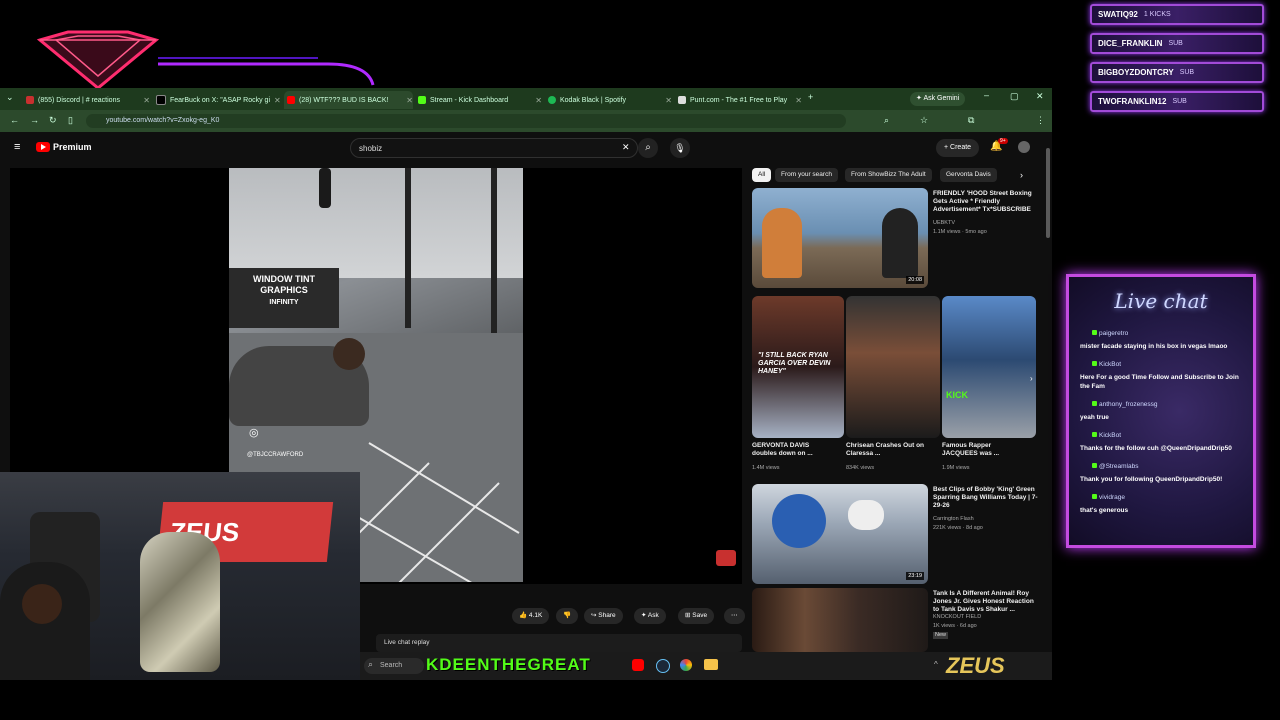 The width and height of the screenshot is (1280, 720). Describe the element at coordinates (1161, 301) in the screenshot. I see `live-chat-title: Live chat` at that location.